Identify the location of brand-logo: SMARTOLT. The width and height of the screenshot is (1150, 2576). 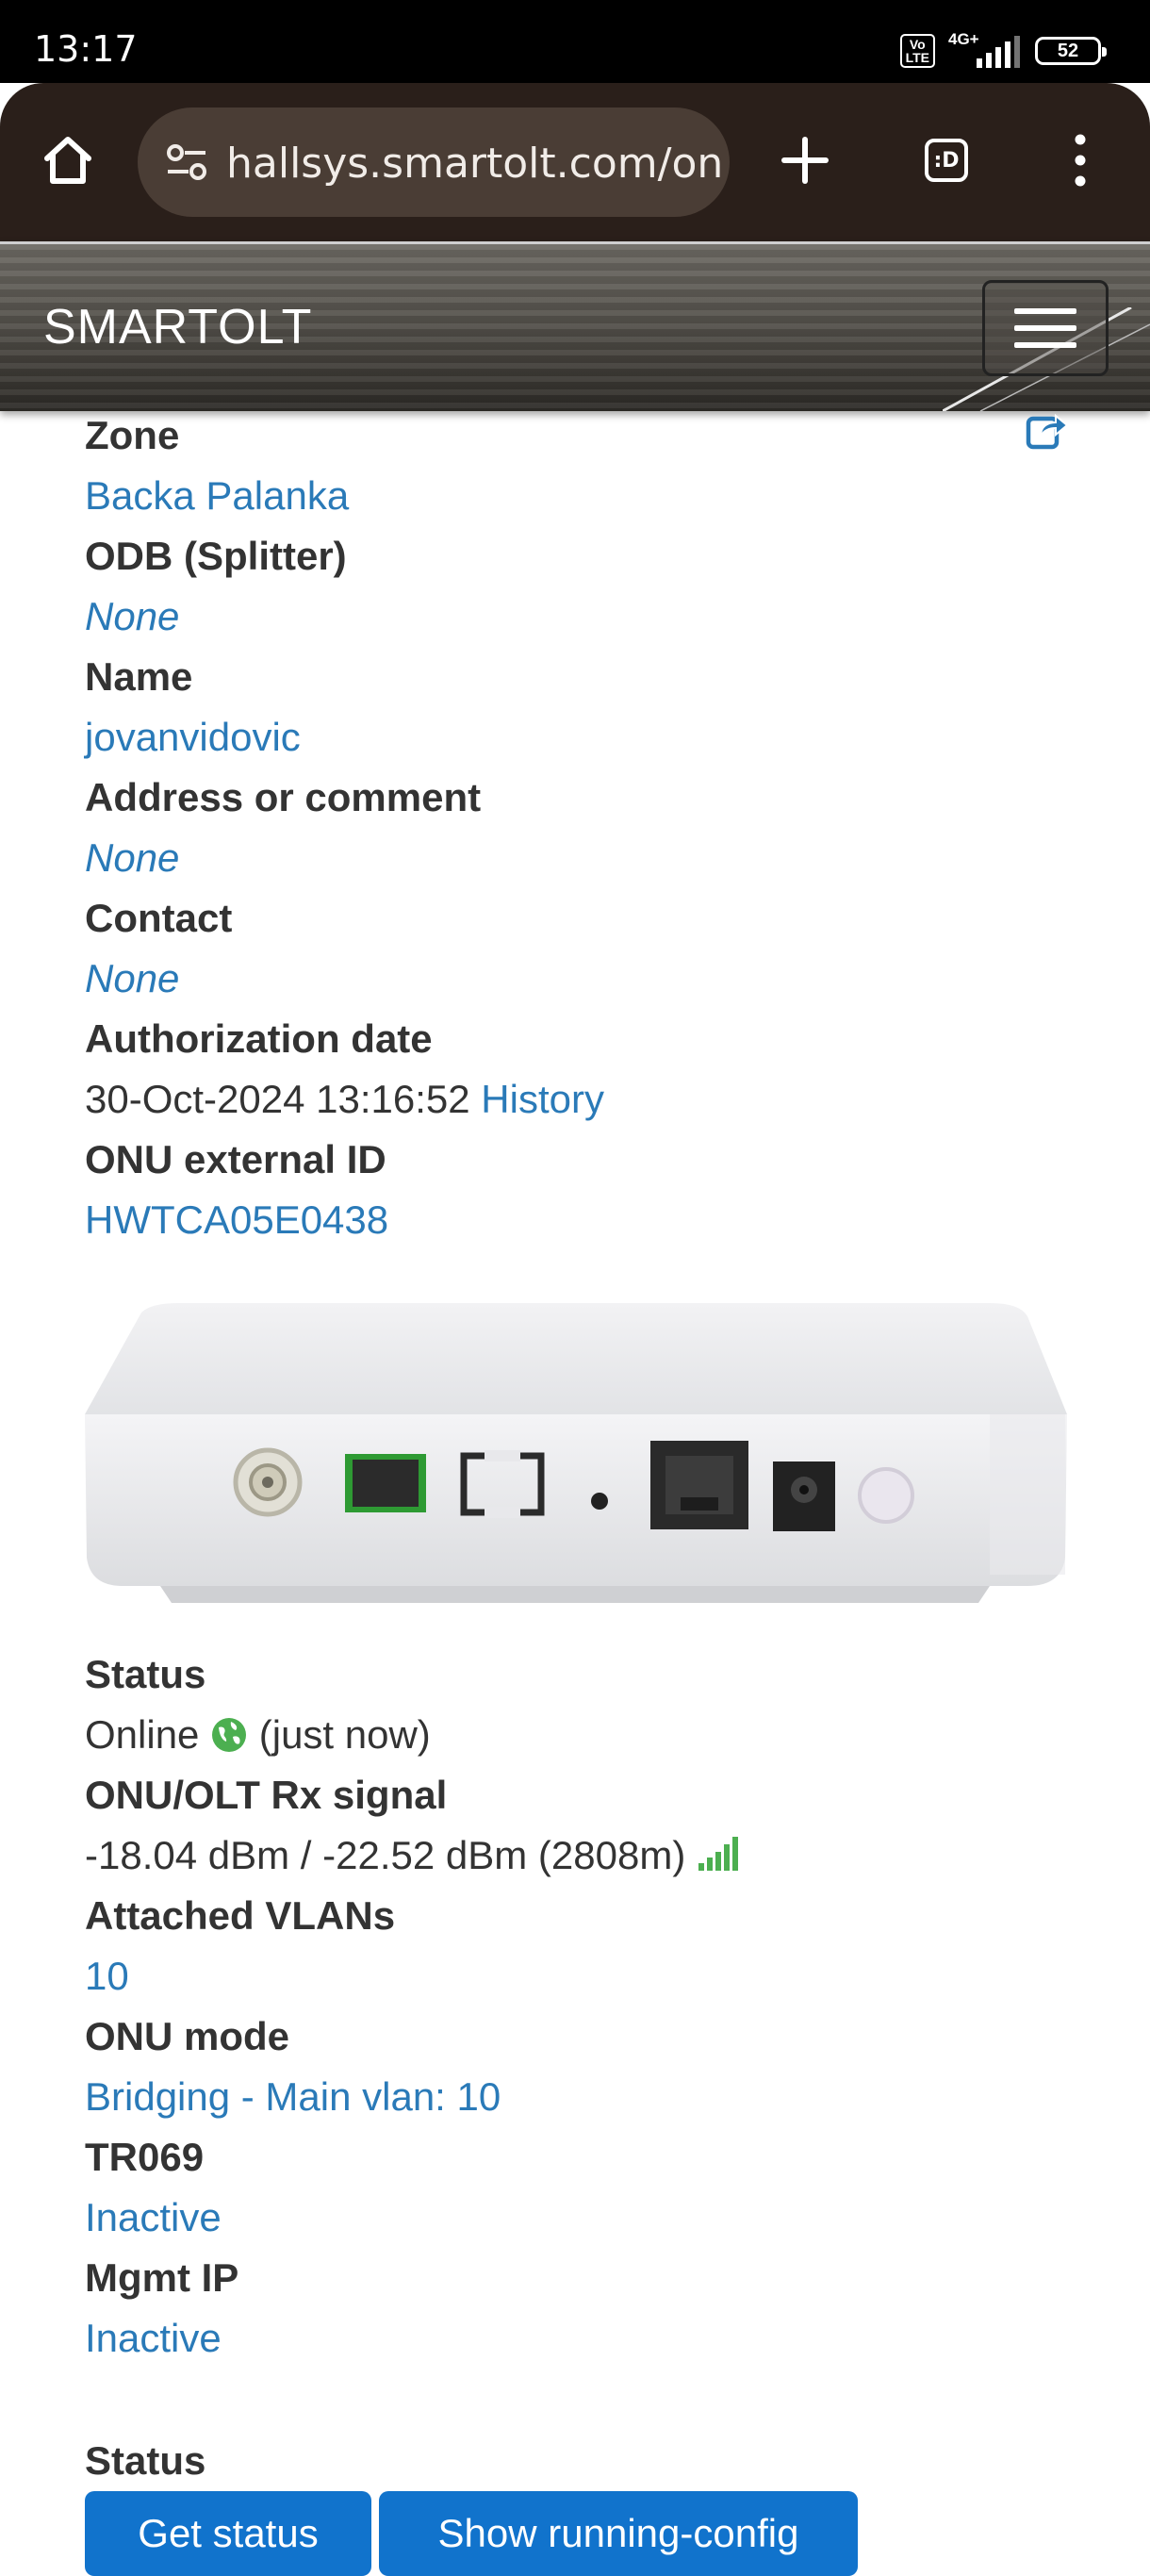
(178, 327).